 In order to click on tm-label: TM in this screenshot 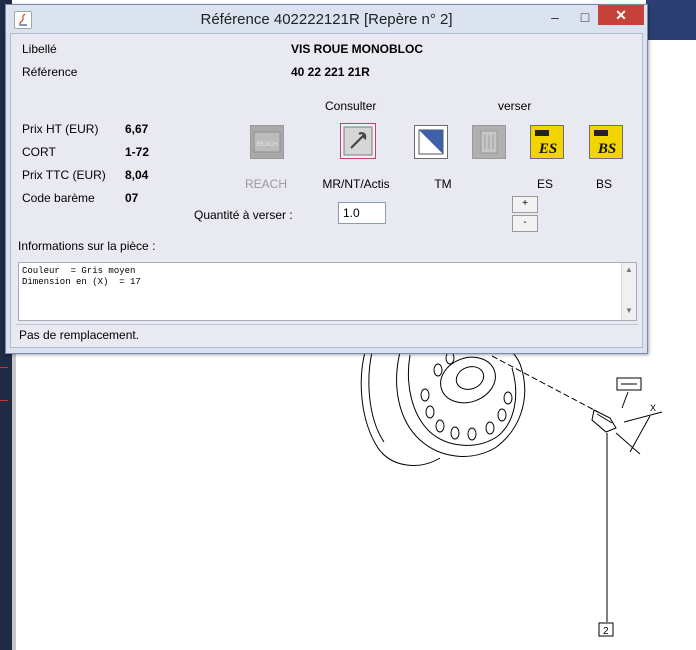, I will do `click(443, 184)`.